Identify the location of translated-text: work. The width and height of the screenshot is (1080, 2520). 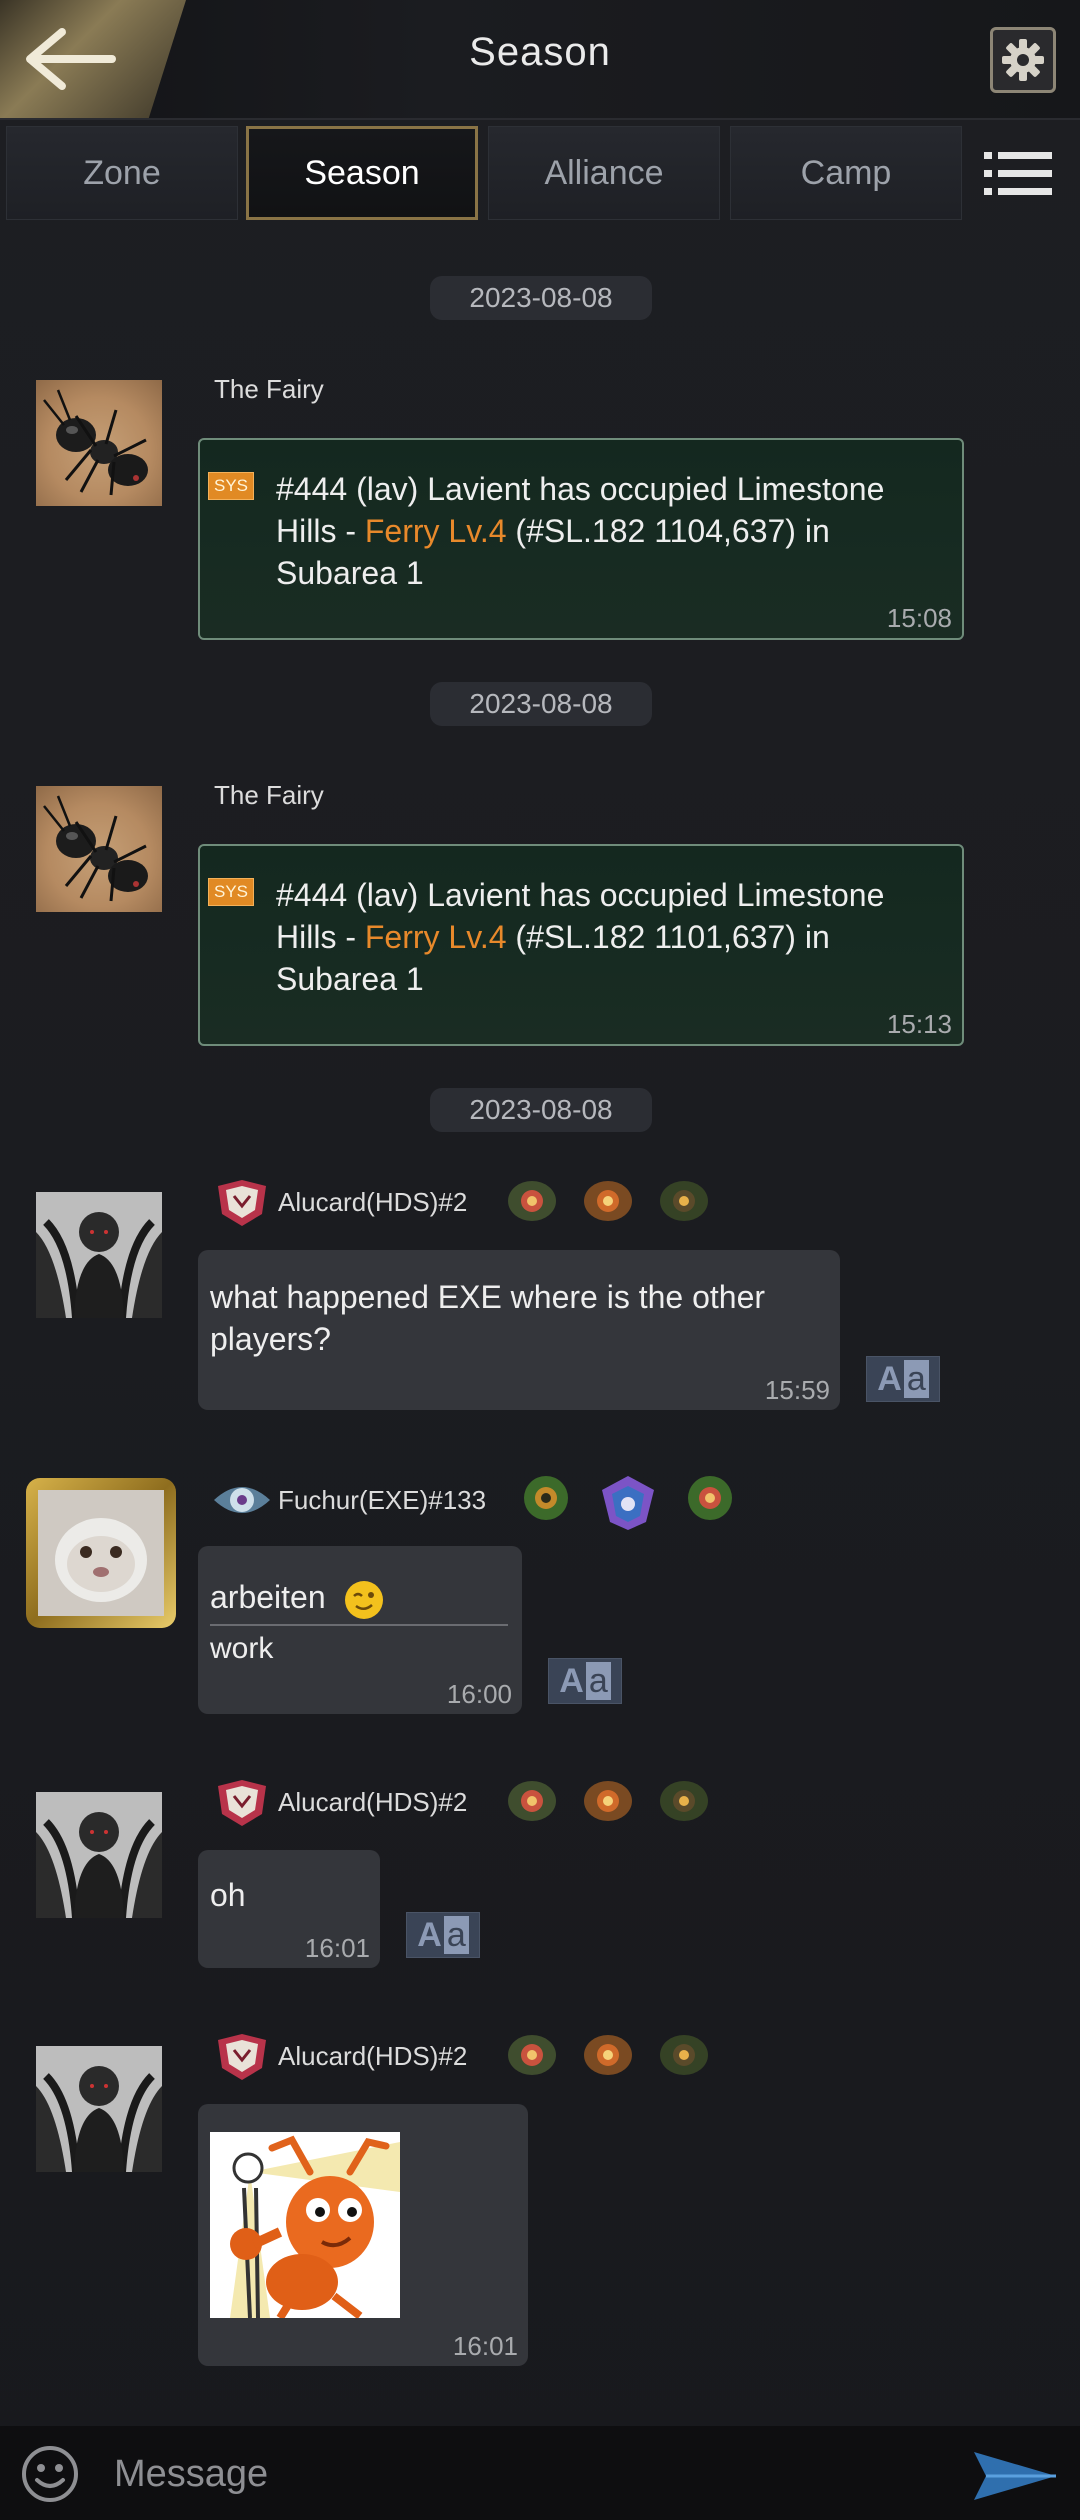
(242, 1648).